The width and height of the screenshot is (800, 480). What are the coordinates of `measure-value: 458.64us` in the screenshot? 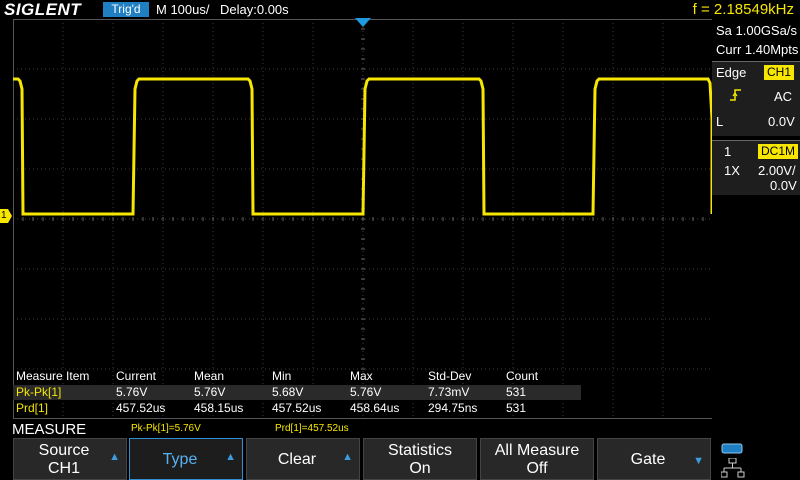 It's located at (375, 408).